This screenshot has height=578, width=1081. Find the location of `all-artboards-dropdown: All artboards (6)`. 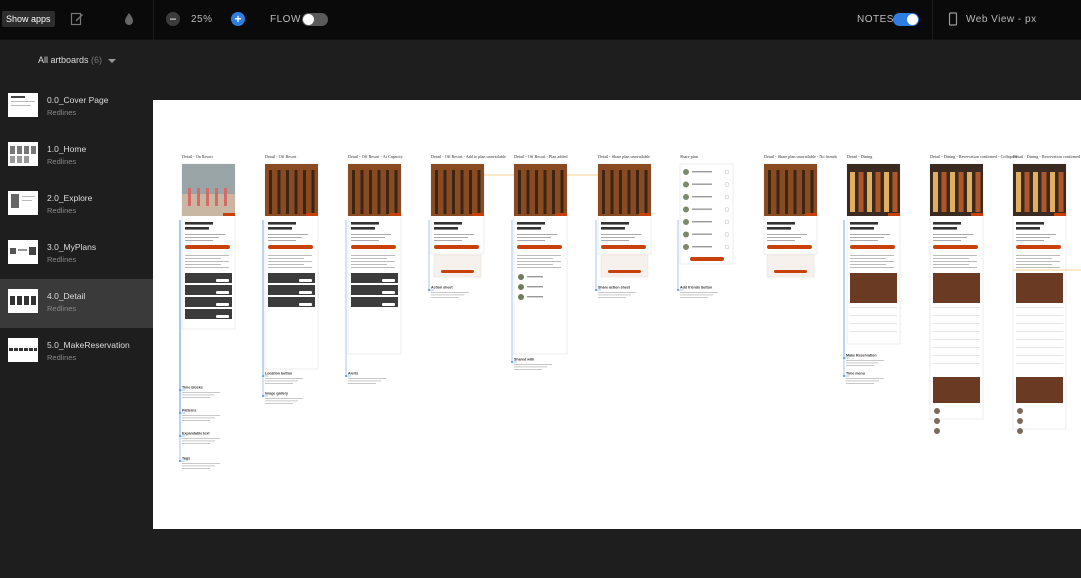

all-artboards-dropdown: All artboards (6) is located at coordinates (77, 60).